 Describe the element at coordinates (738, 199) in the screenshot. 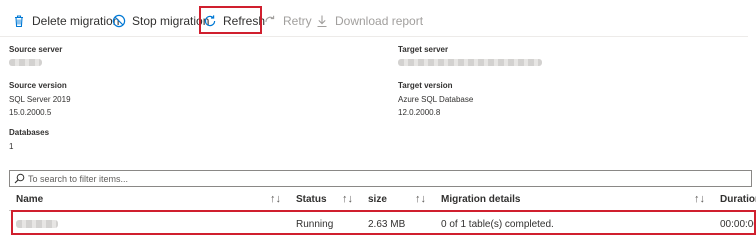

I see `column-header-duration: Duration` at that location.